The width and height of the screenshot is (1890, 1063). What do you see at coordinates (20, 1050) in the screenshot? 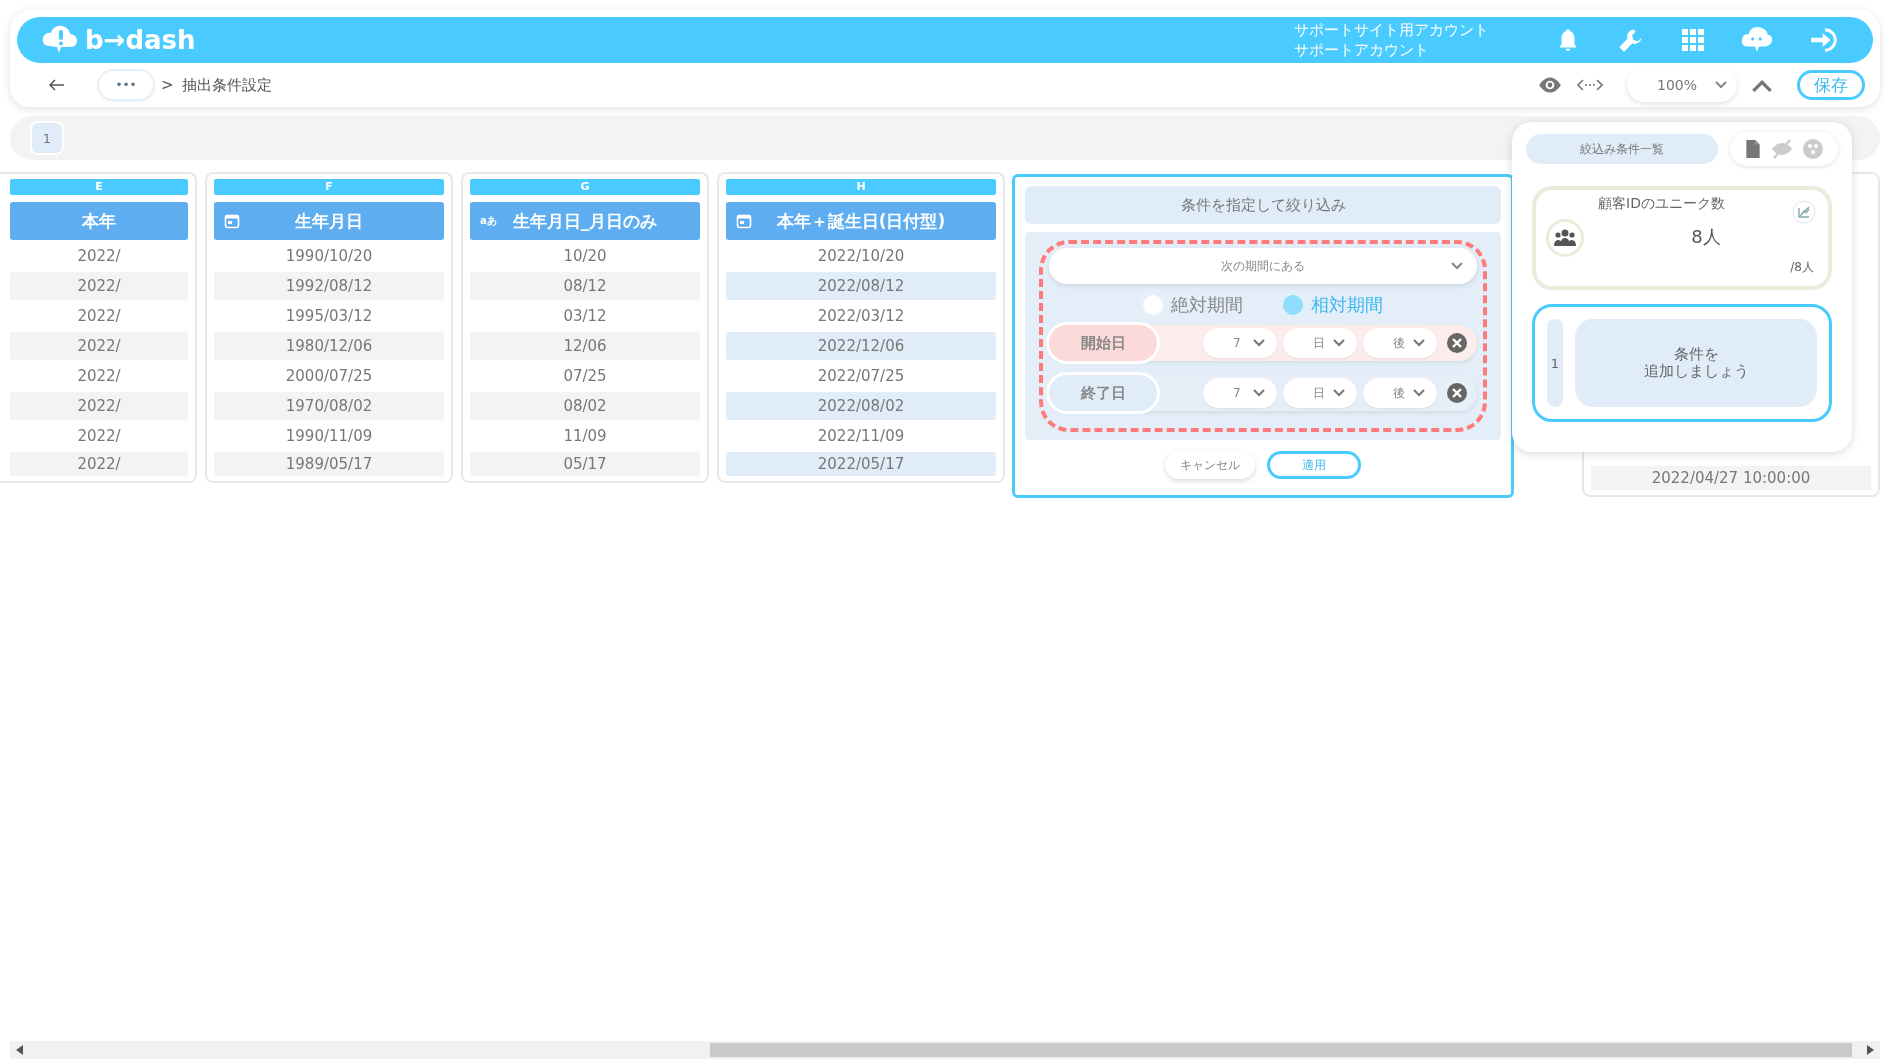
I see `scroll-left-icon` at bounding box center [20, 1050].